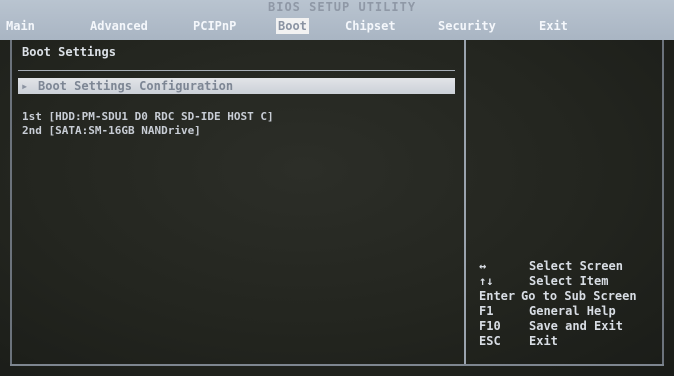  Describe the element at coordinates (467, 26) in the screenshot. I see `menu-security: Security` at that location.